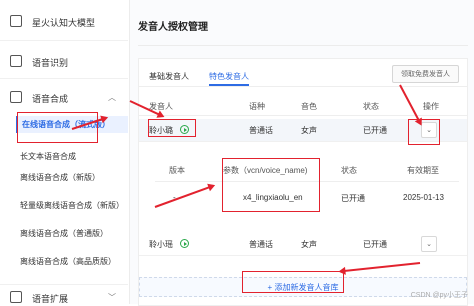 The image size is (474, 306). I want to click on sub-status-value: 已开通, so click(353, 198).